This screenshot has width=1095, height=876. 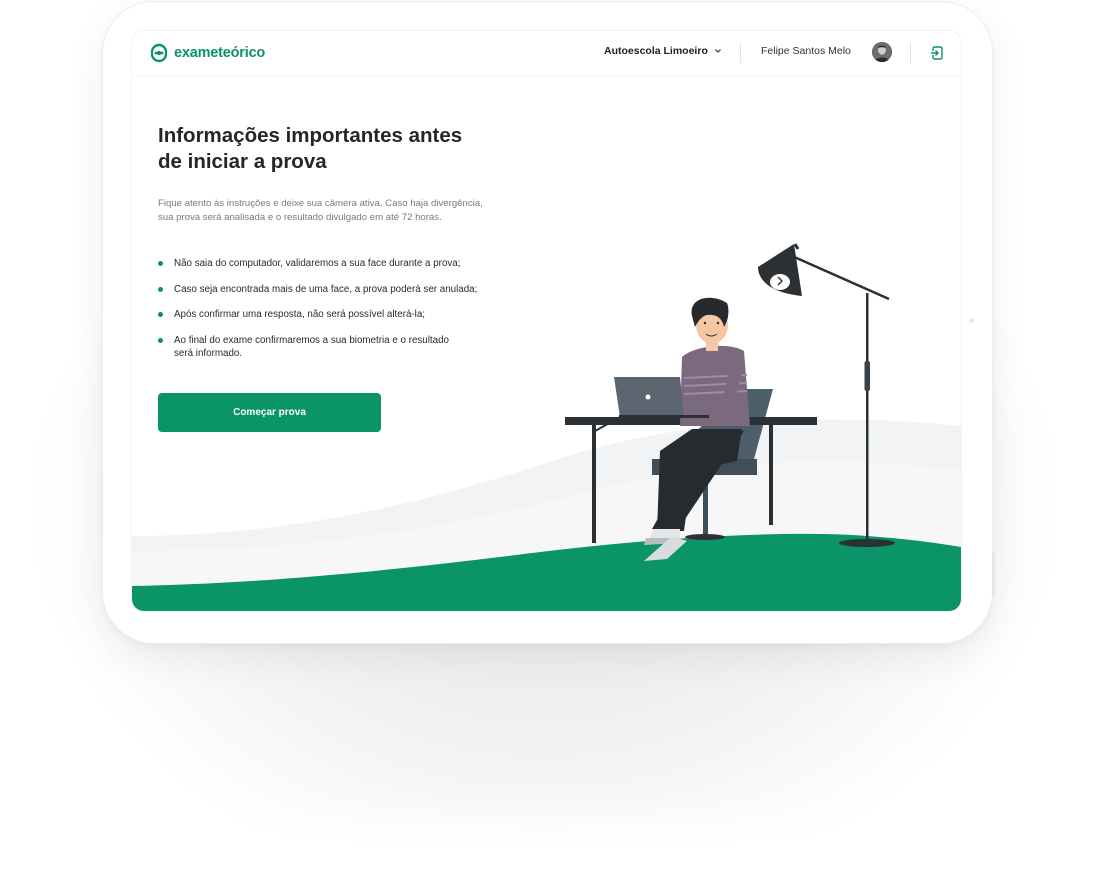 I want to click on logo-text: exameteórico, so click(x=220, y=53).